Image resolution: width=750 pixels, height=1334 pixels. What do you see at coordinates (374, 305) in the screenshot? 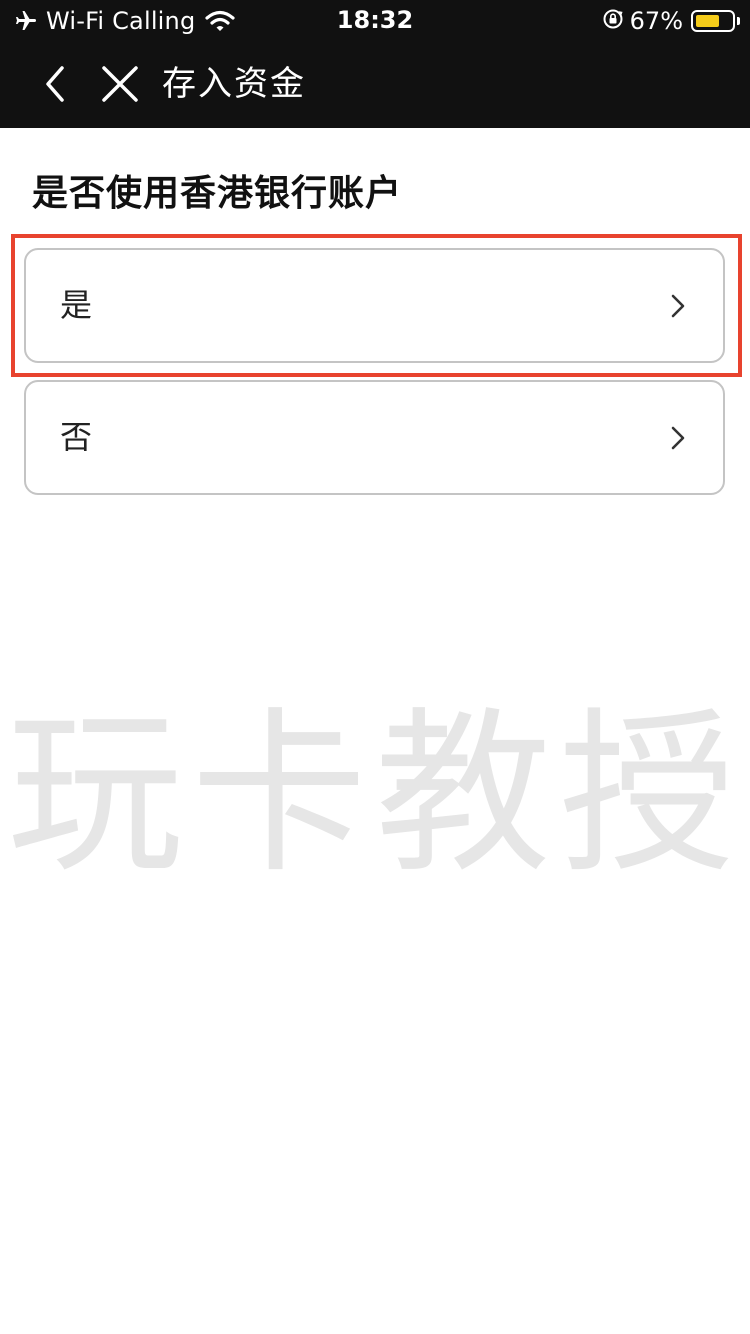
I see `option-yes: 是` at bounding box center [374, 305].